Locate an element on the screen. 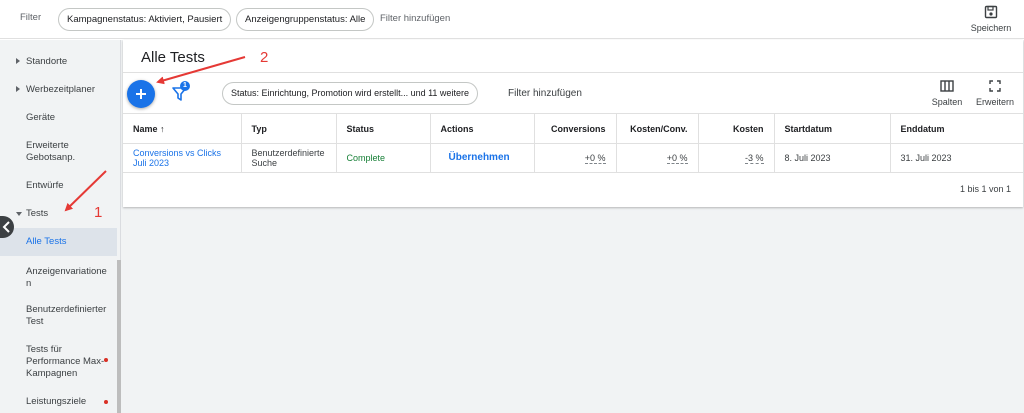 The width and height of the screenshot is (1024, 413). campaign-status-chip: Kampagnenstatus: Aktiviert, Pausiert is located at coordinates (145, 19).